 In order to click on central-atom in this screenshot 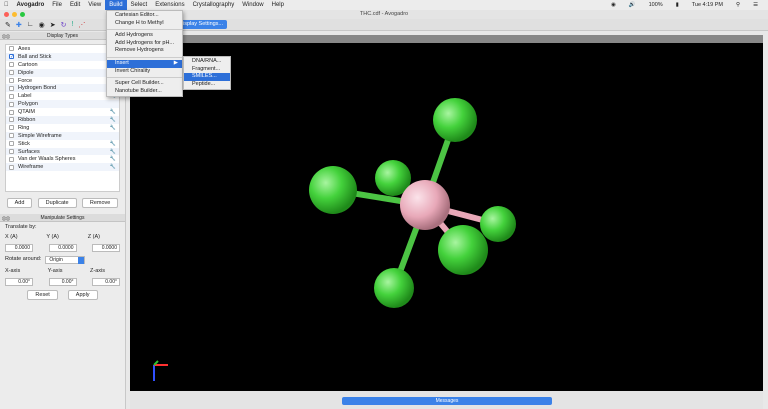, I will do `click(425, 205)`.